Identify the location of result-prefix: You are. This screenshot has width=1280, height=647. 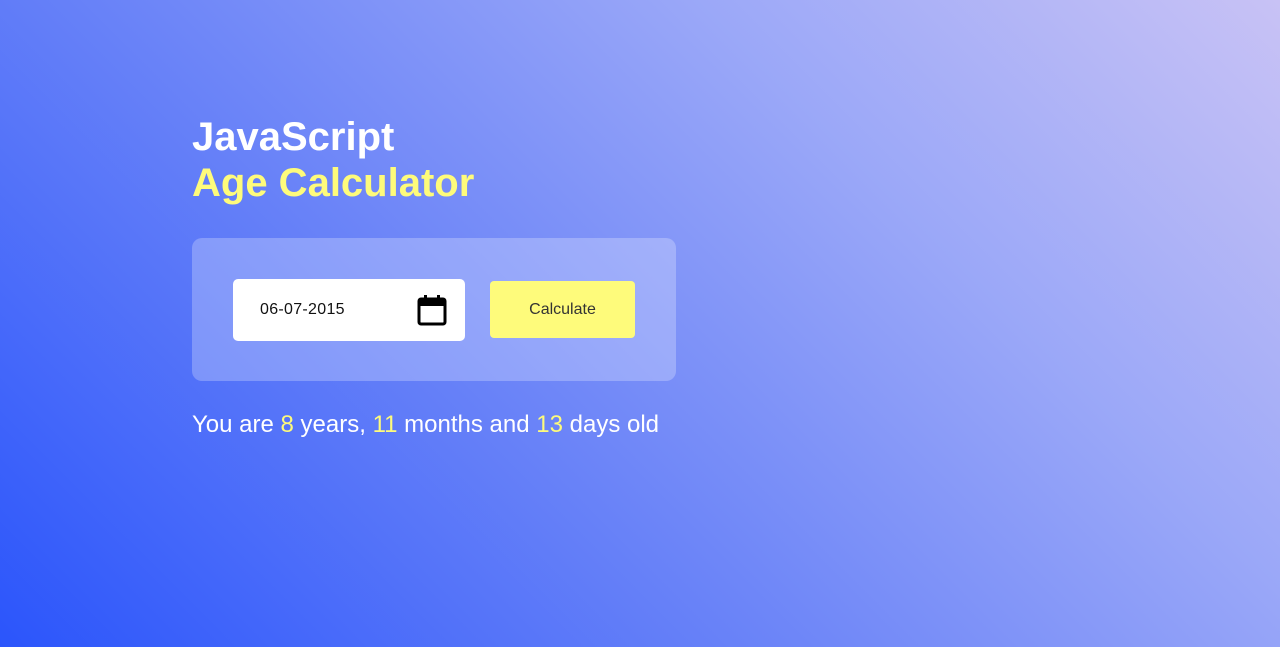
(236, 424).